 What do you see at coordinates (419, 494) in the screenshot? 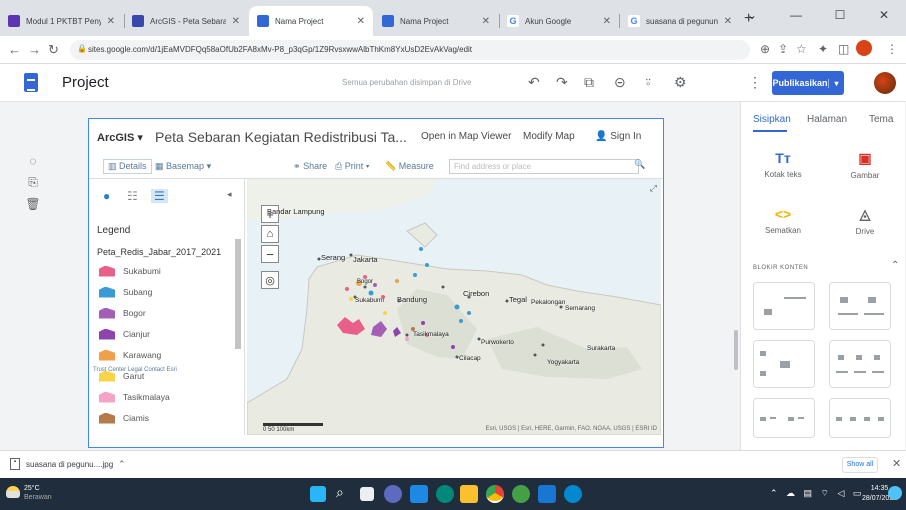
I see `widgets-icon` at bounding box center [419, 494].